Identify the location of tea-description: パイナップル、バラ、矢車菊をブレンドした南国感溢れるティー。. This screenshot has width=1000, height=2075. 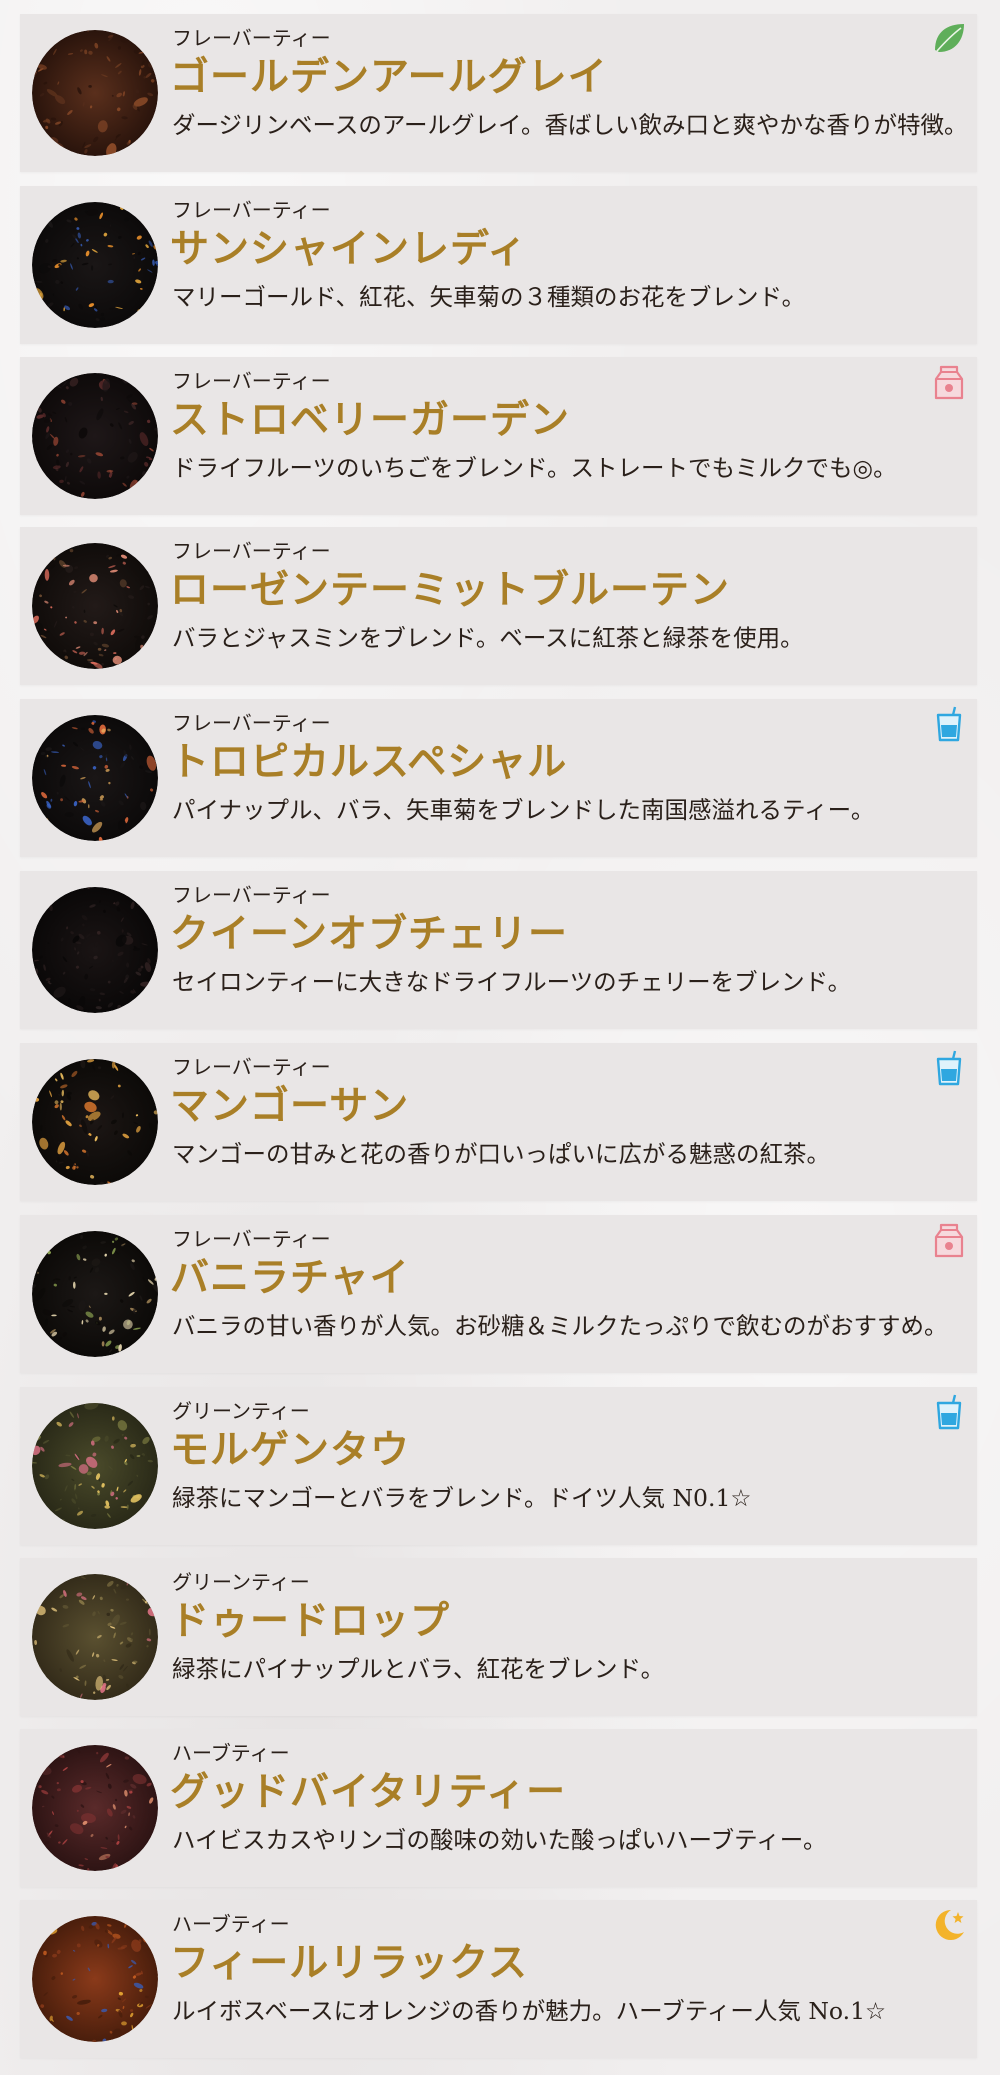
(523, 810).